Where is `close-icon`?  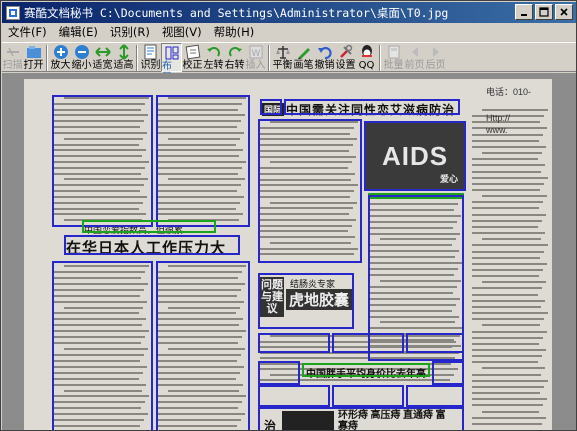 close-icon is located at coordinates (564, 12).